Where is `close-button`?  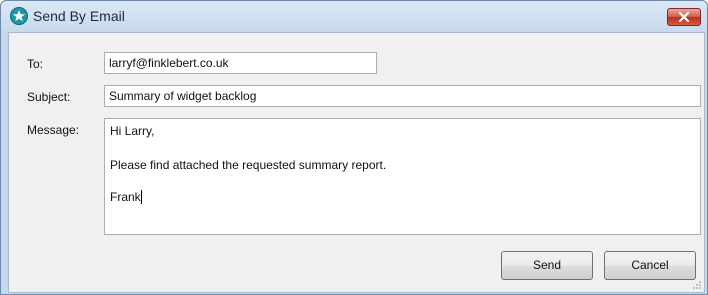
close-button is located at coordinates (684, 17).